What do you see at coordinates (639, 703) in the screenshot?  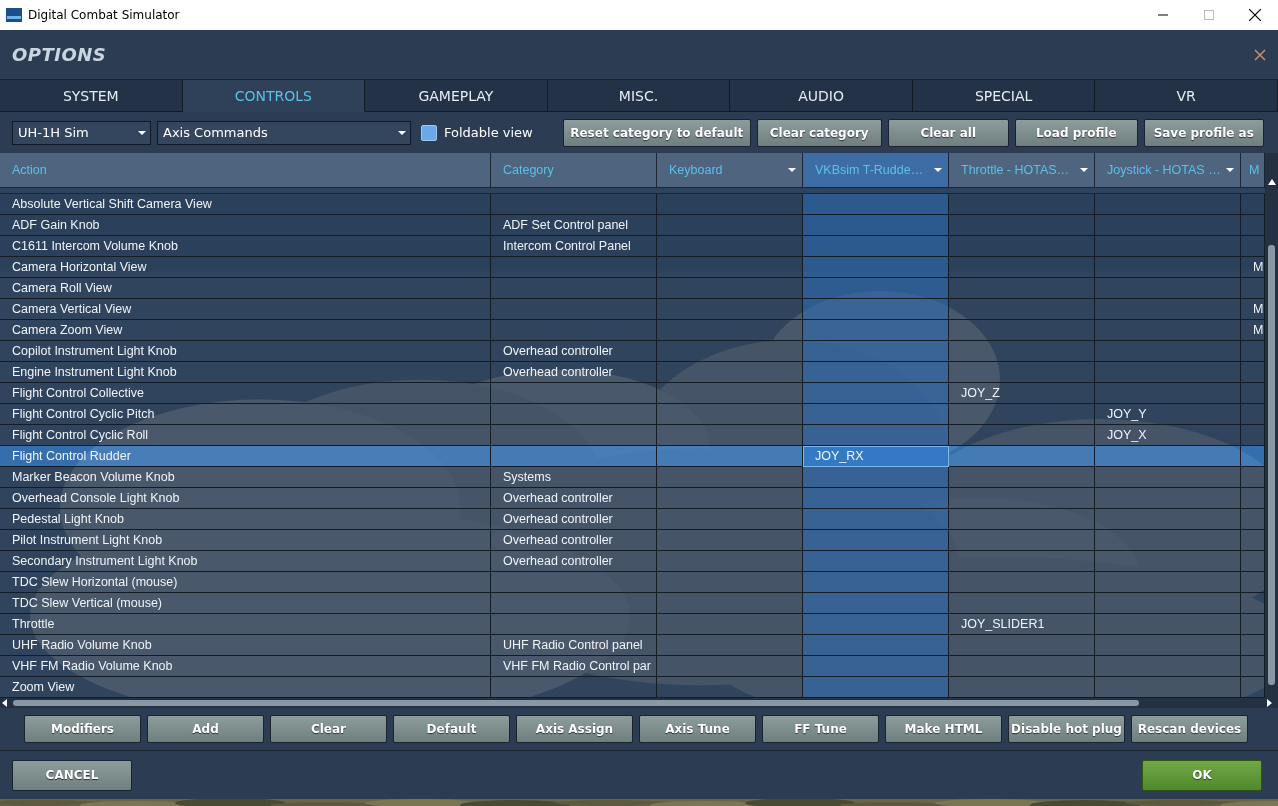 I see `horizontal-scrollbar` at bounding box center [639, 703].